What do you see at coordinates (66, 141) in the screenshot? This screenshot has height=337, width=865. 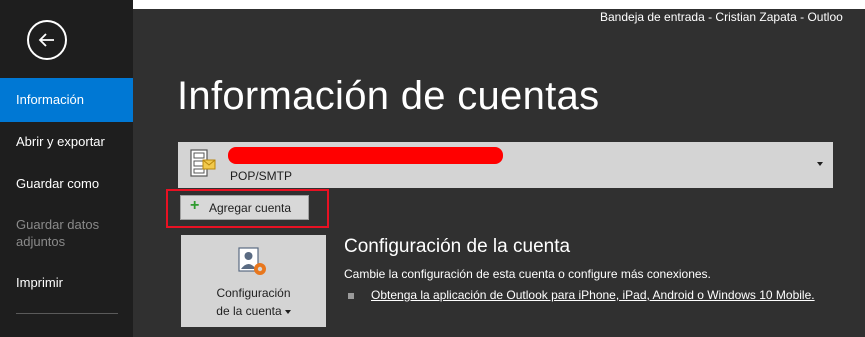 I see `nav-item-abrir-y-exportar: Abrir y exportar` at bounding box center [66, 141].